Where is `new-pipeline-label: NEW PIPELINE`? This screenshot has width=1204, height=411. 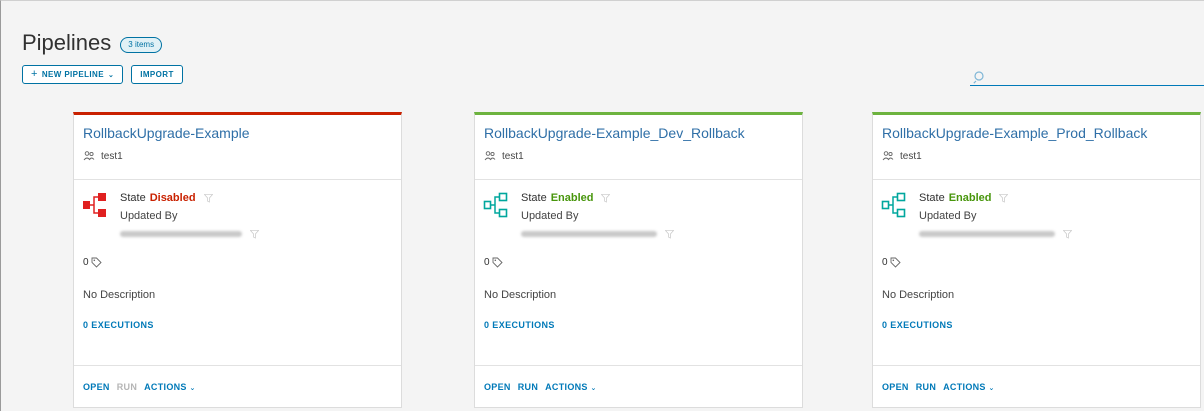 new-pipeline-label: NEW PIPELINE is located at coordinates (72, 74).